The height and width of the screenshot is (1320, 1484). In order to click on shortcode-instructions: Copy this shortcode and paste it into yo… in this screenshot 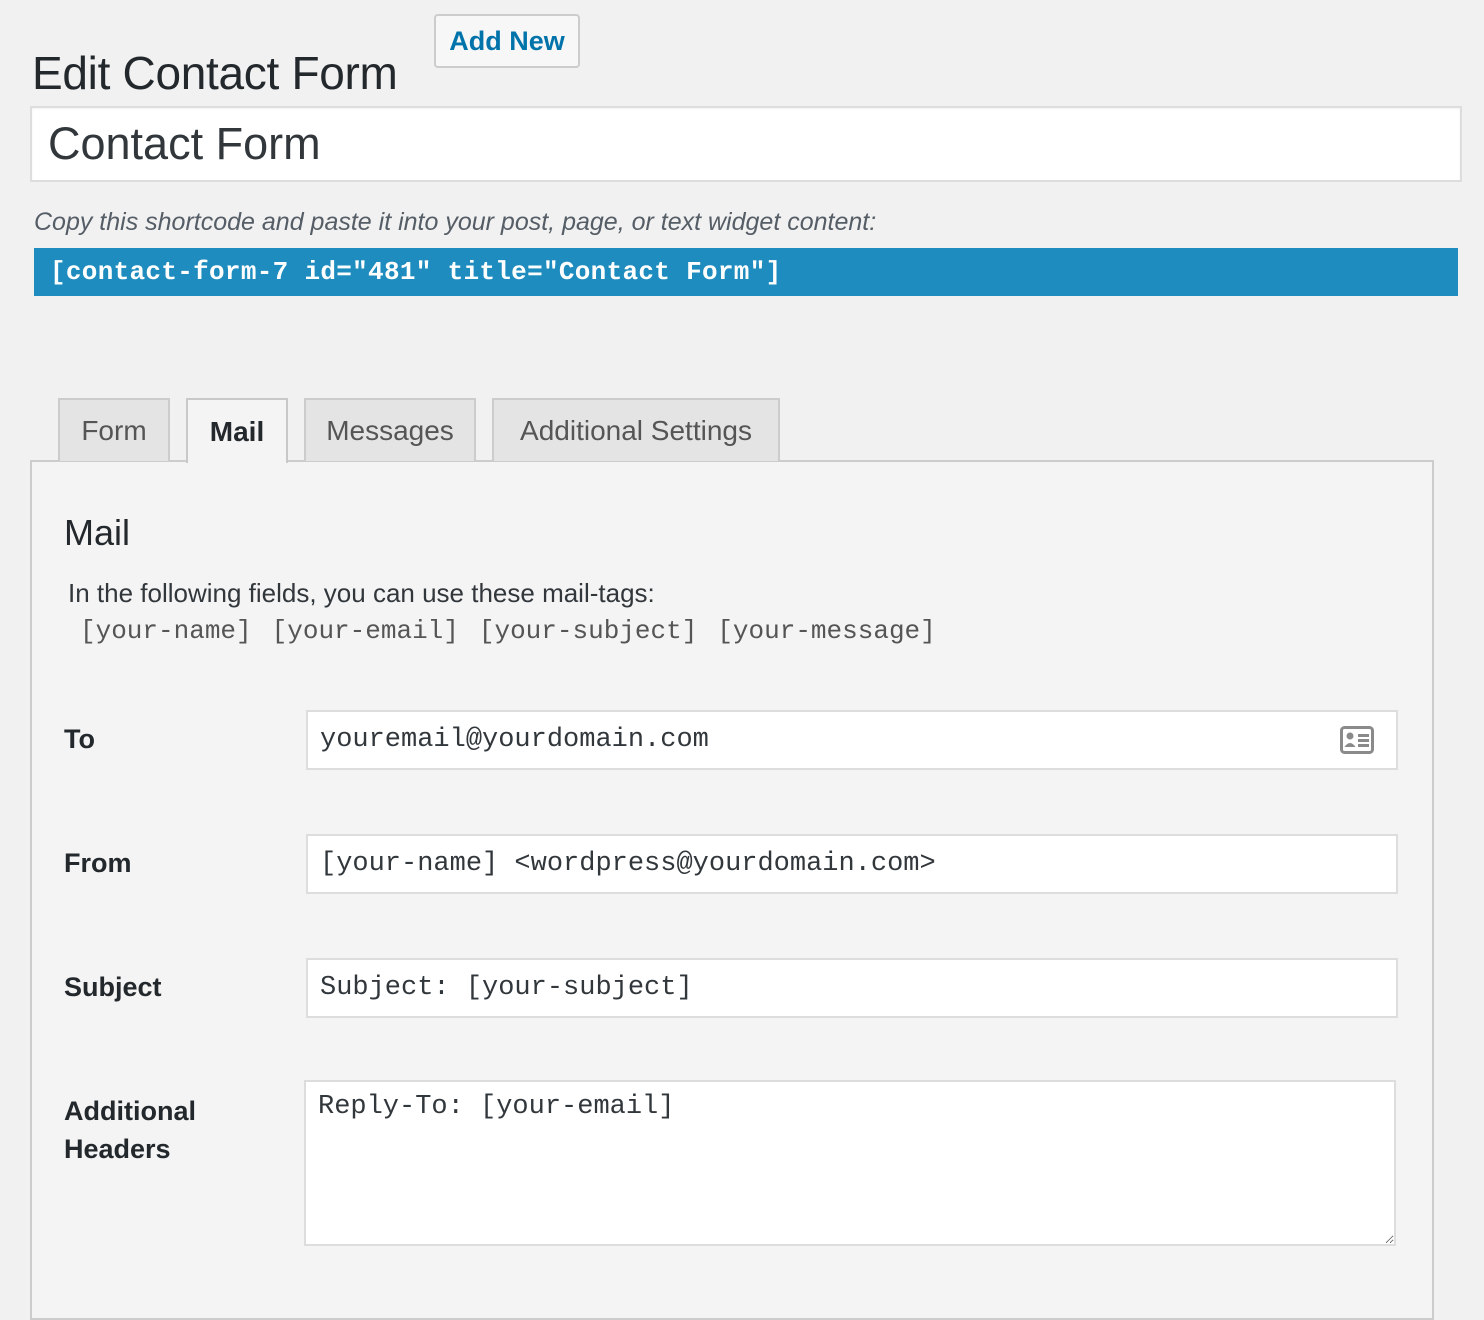, I will do `click(455, 222)`.